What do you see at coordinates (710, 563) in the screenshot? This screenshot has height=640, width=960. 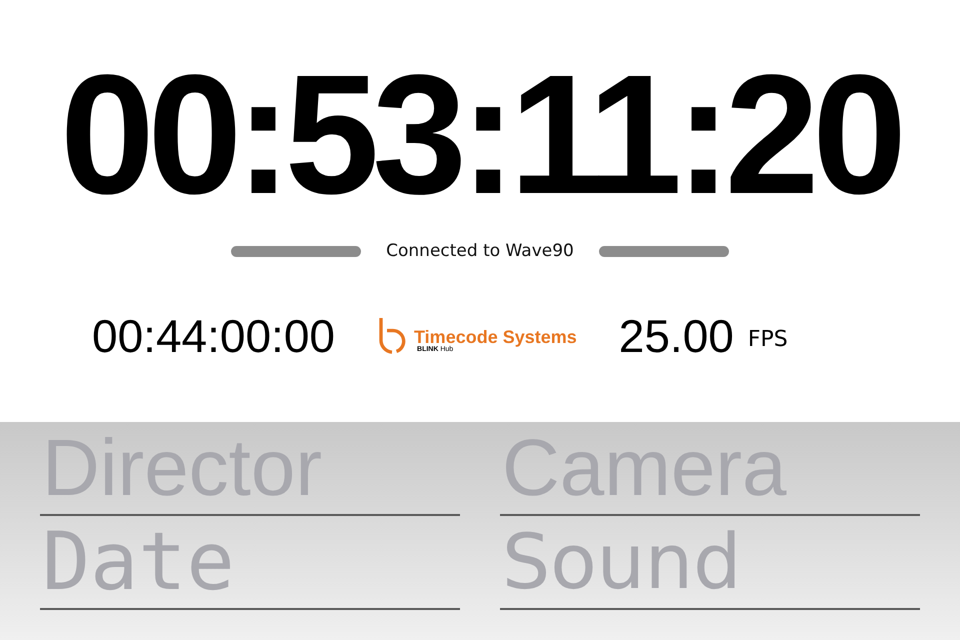 I see `entry-field: Sound` at bounding box center [710, 563].